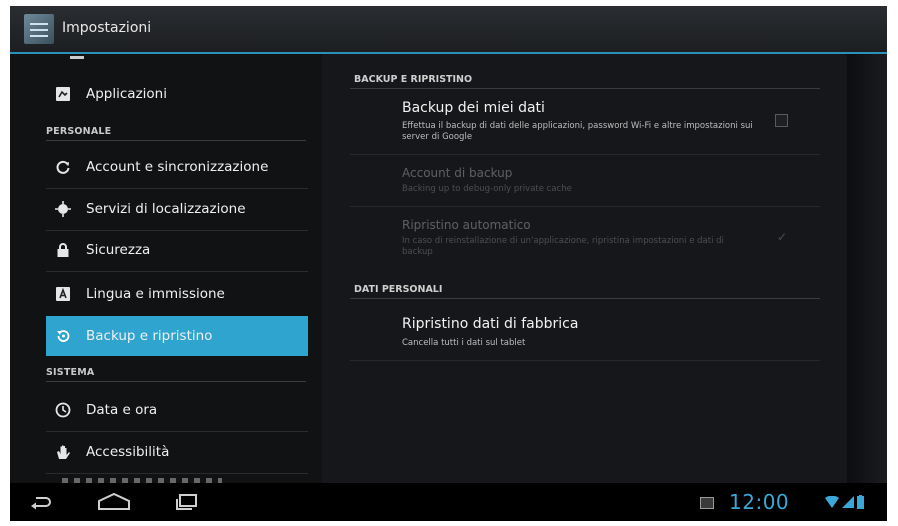 Image resolution: width=898 pixels, height=526 pixels. Describe the element at coordinates (487, 189) in the screenshot. I see `pref-summary: Backing up to debug-only private cache` at that location.